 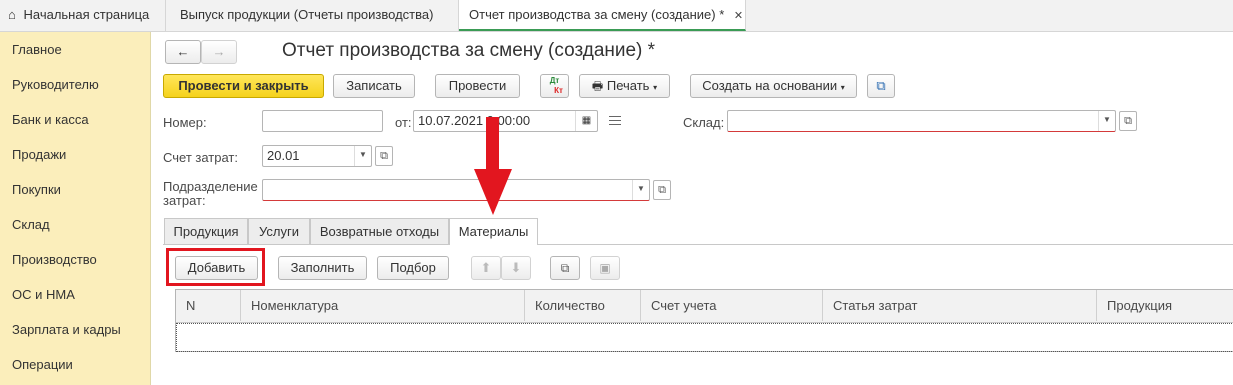 I want to click on close-icon: ✕, so click(x=738, y=16).